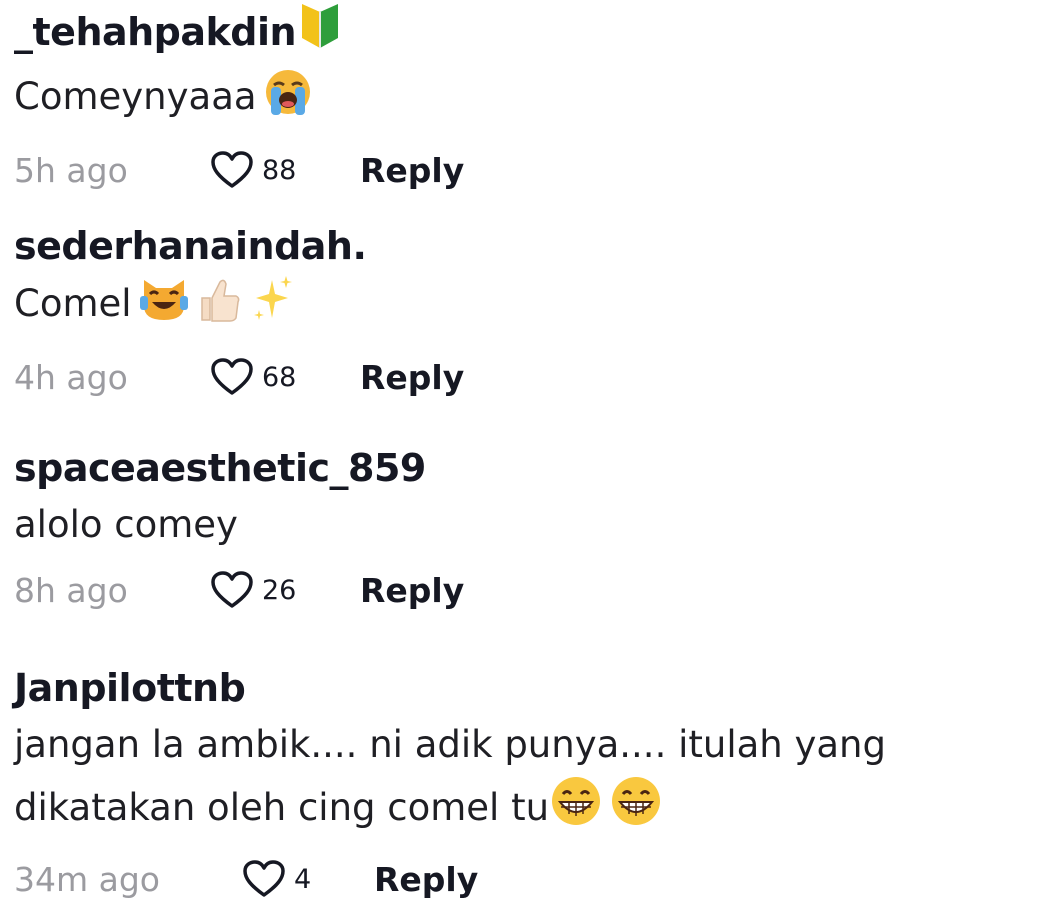  What do you see at coordinates (71, 590) in the screenshot?
I see `comment-time: 8h ago` at bounding box center [71, 590].